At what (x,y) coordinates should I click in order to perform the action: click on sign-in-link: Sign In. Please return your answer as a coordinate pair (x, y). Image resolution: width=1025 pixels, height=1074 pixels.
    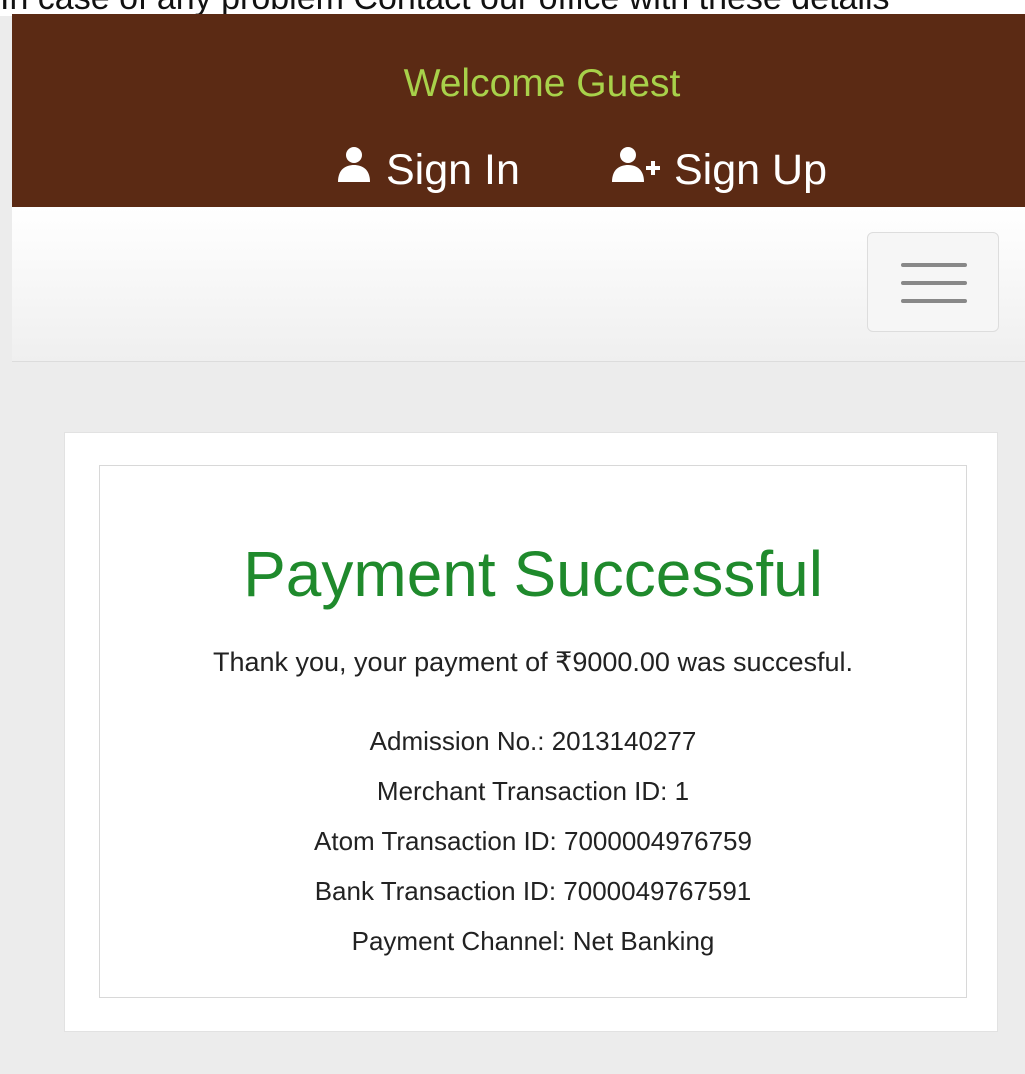
    Looking at the image, I should click on (427, 170).